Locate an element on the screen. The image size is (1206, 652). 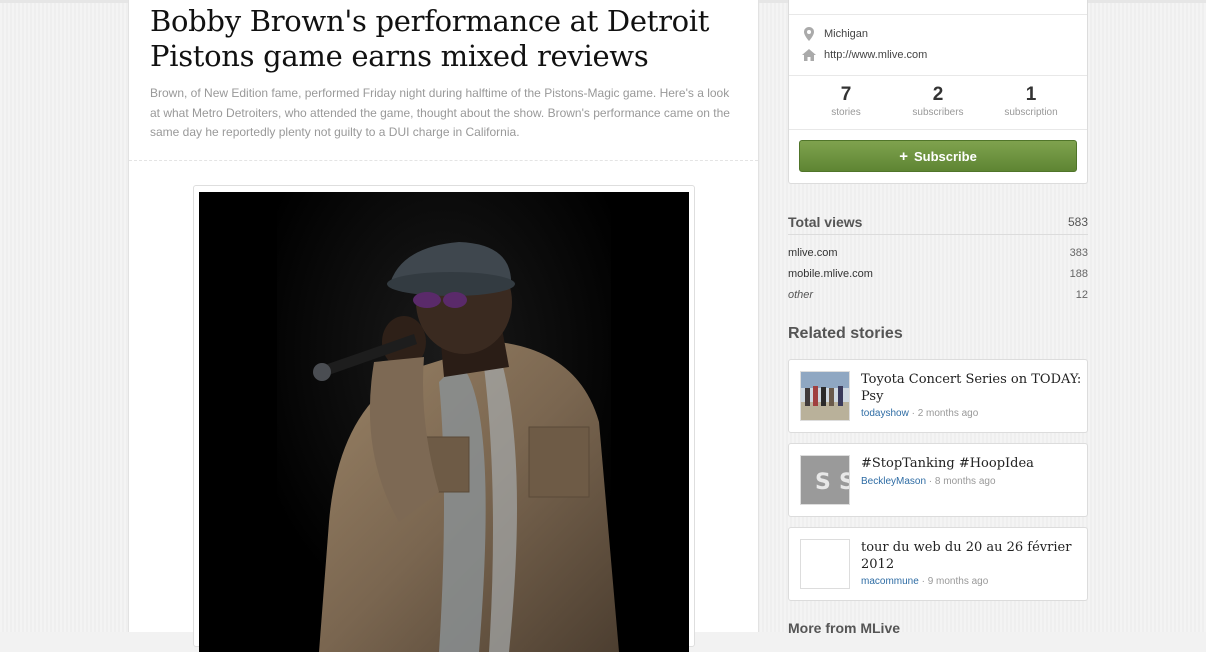
website-row: http://www.mlive.com is located at coordinates (864, 55).